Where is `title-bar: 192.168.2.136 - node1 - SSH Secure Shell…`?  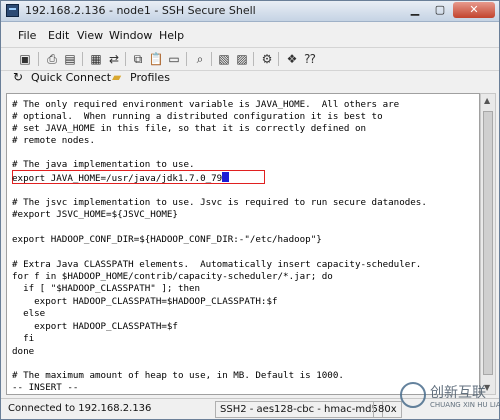
title-bar: 192.168.2.136 - node1 - SSH Secure Shell… is located at coordinates (250, 11).